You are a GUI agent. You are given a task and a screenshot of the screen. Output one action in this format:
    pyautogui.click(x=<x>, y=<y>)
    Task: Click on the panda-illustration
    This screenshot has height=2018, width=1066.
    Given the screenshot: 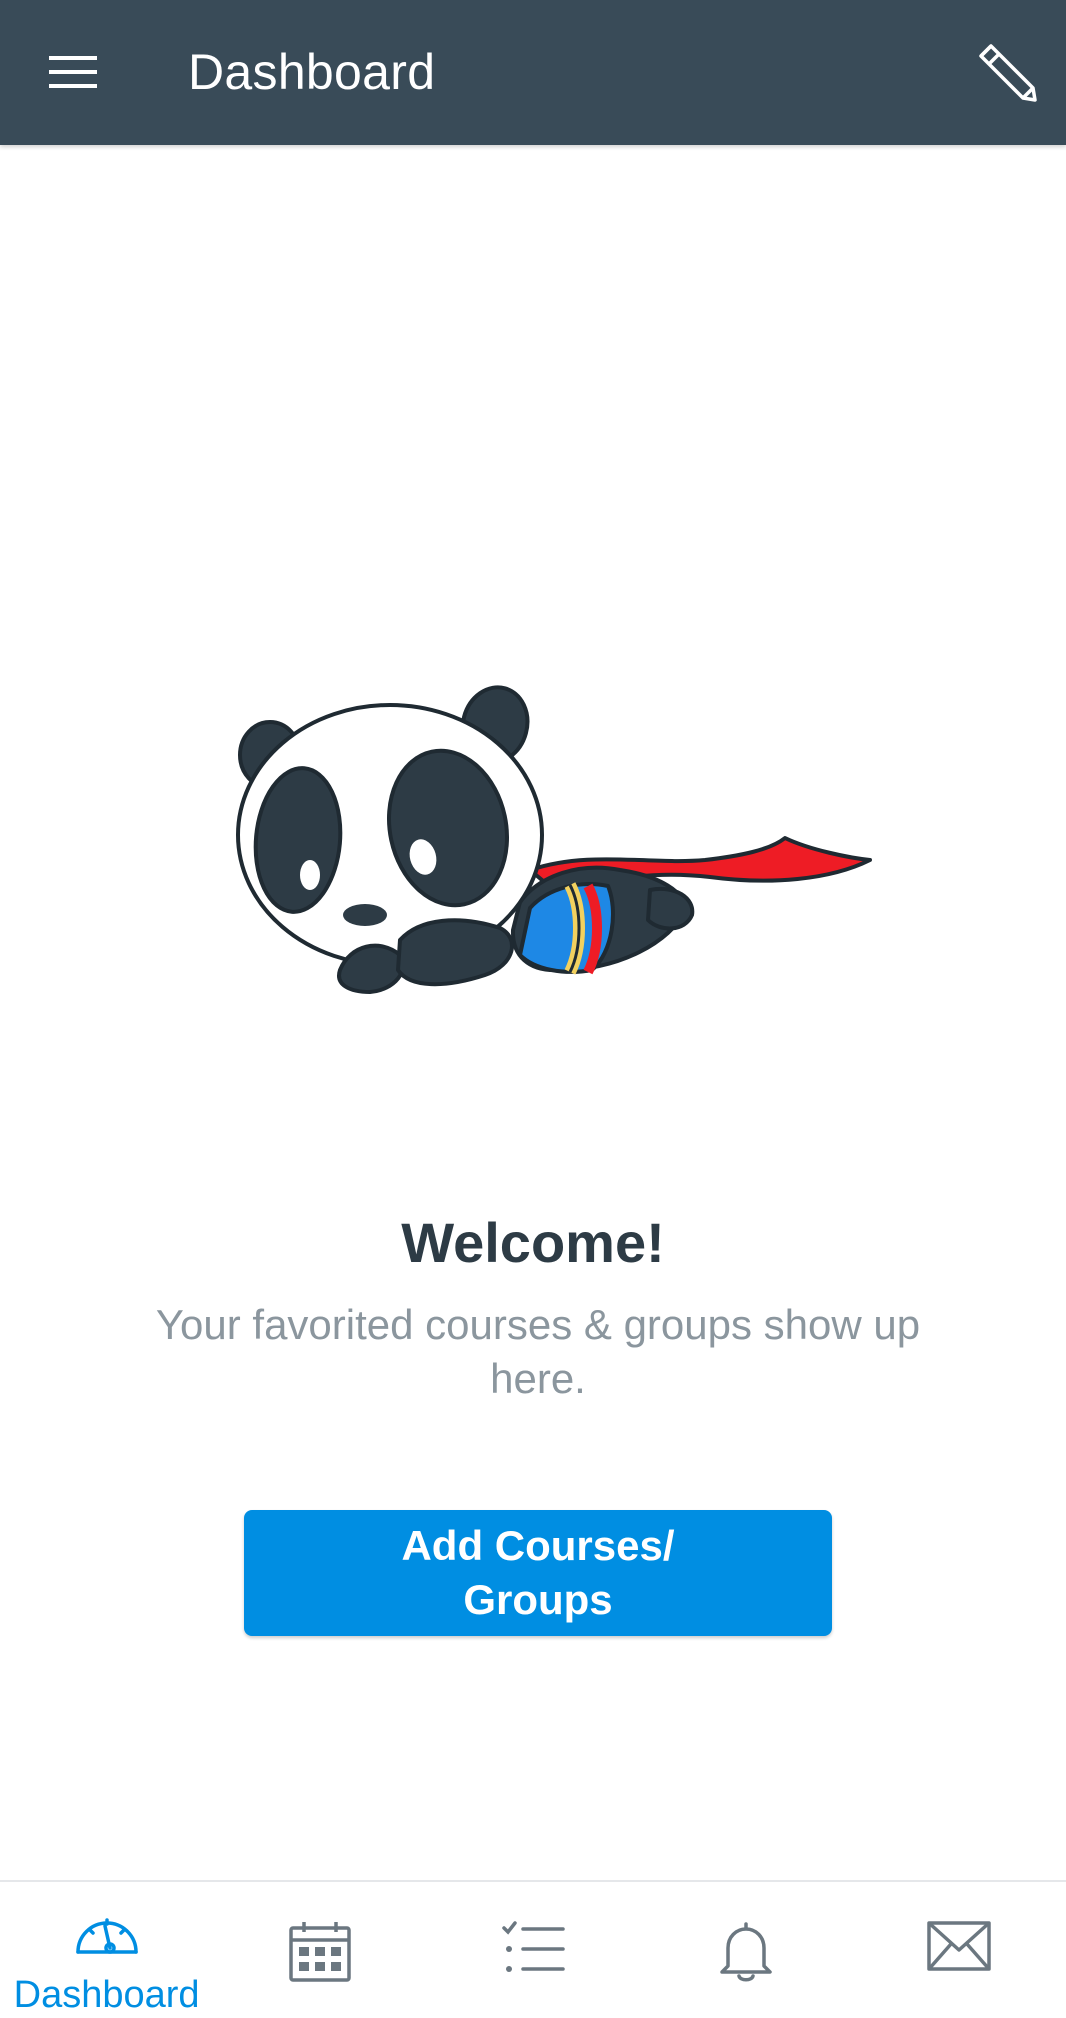 What is the action you would take?
    pyautogui.click(x=554, y=839)
    